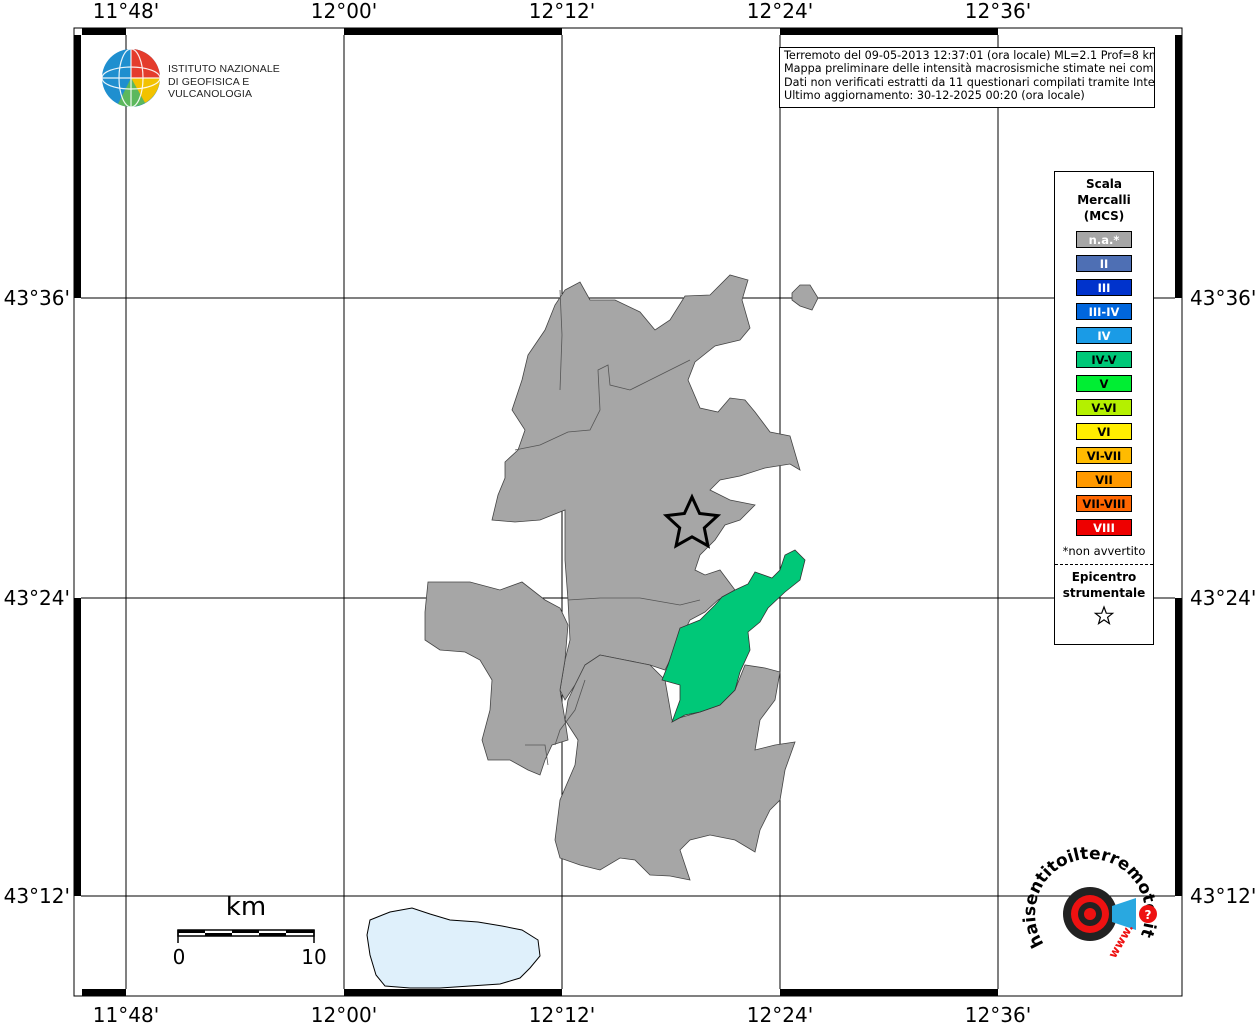 This screenshot has height=1024, width=1256. I want to click on globe-icon, so click(131, 78).